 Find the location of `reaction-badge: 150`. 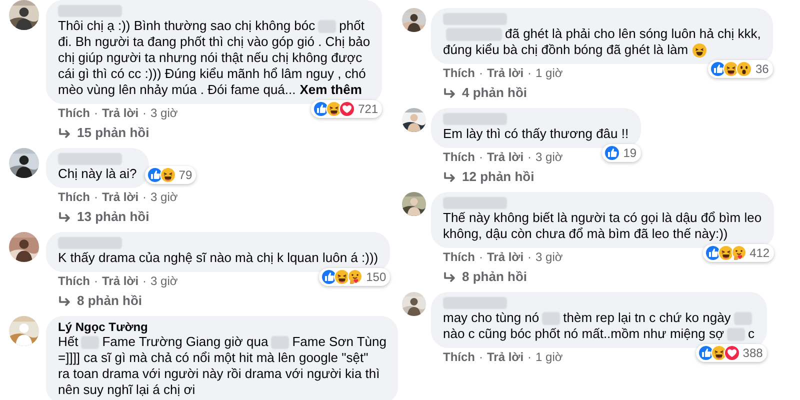

reaction-badge: 150 is located at coordinates (354, 277).